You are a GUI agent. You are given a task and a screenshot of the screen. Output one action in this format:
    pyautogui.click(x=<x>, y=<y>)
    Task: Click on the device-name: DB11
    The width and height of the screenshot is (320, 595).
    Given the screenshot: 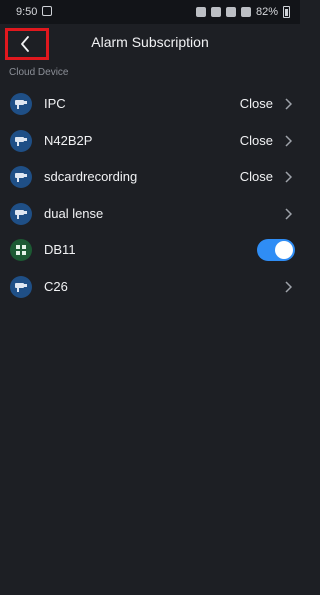 What is the action you would take?
    pyautogui.click(x=60, y=250)
    